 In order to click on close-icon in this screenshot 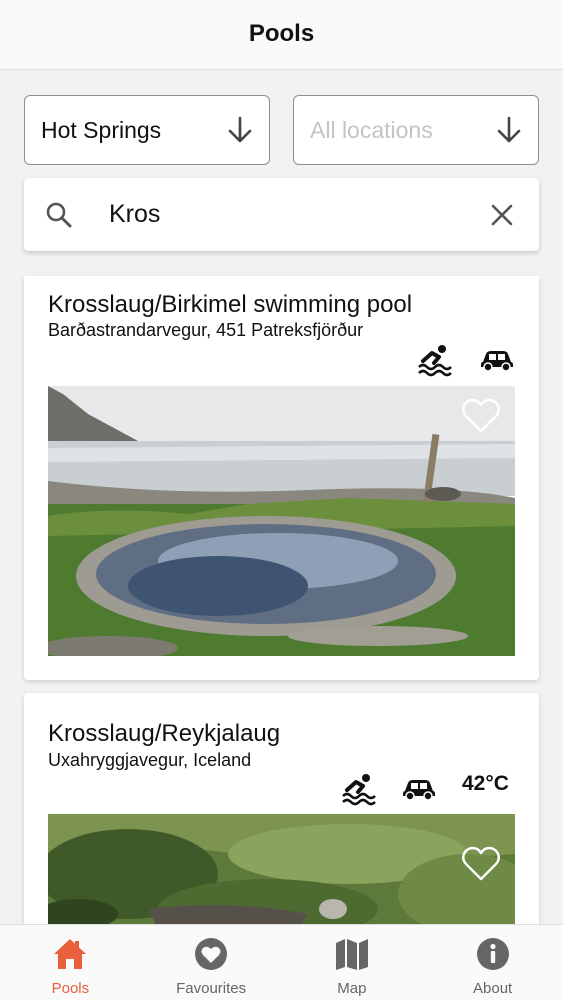, I will do `click(502, 215)`.